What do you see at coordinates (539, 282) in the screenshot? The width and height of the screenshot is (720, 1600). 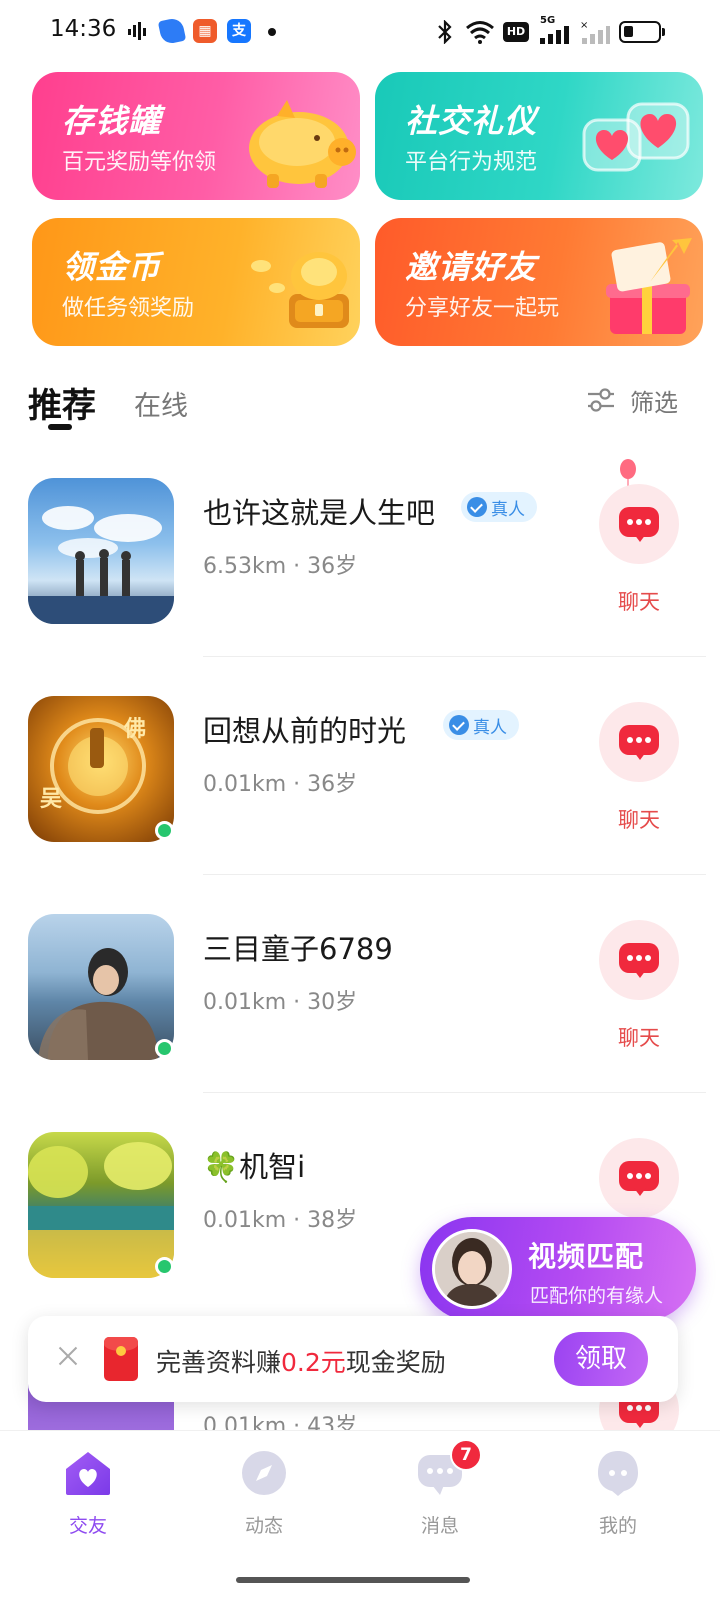 I see `invite-friends-banner: 邀请好友 分享好友一起玩` at bounding box center [539, 282].